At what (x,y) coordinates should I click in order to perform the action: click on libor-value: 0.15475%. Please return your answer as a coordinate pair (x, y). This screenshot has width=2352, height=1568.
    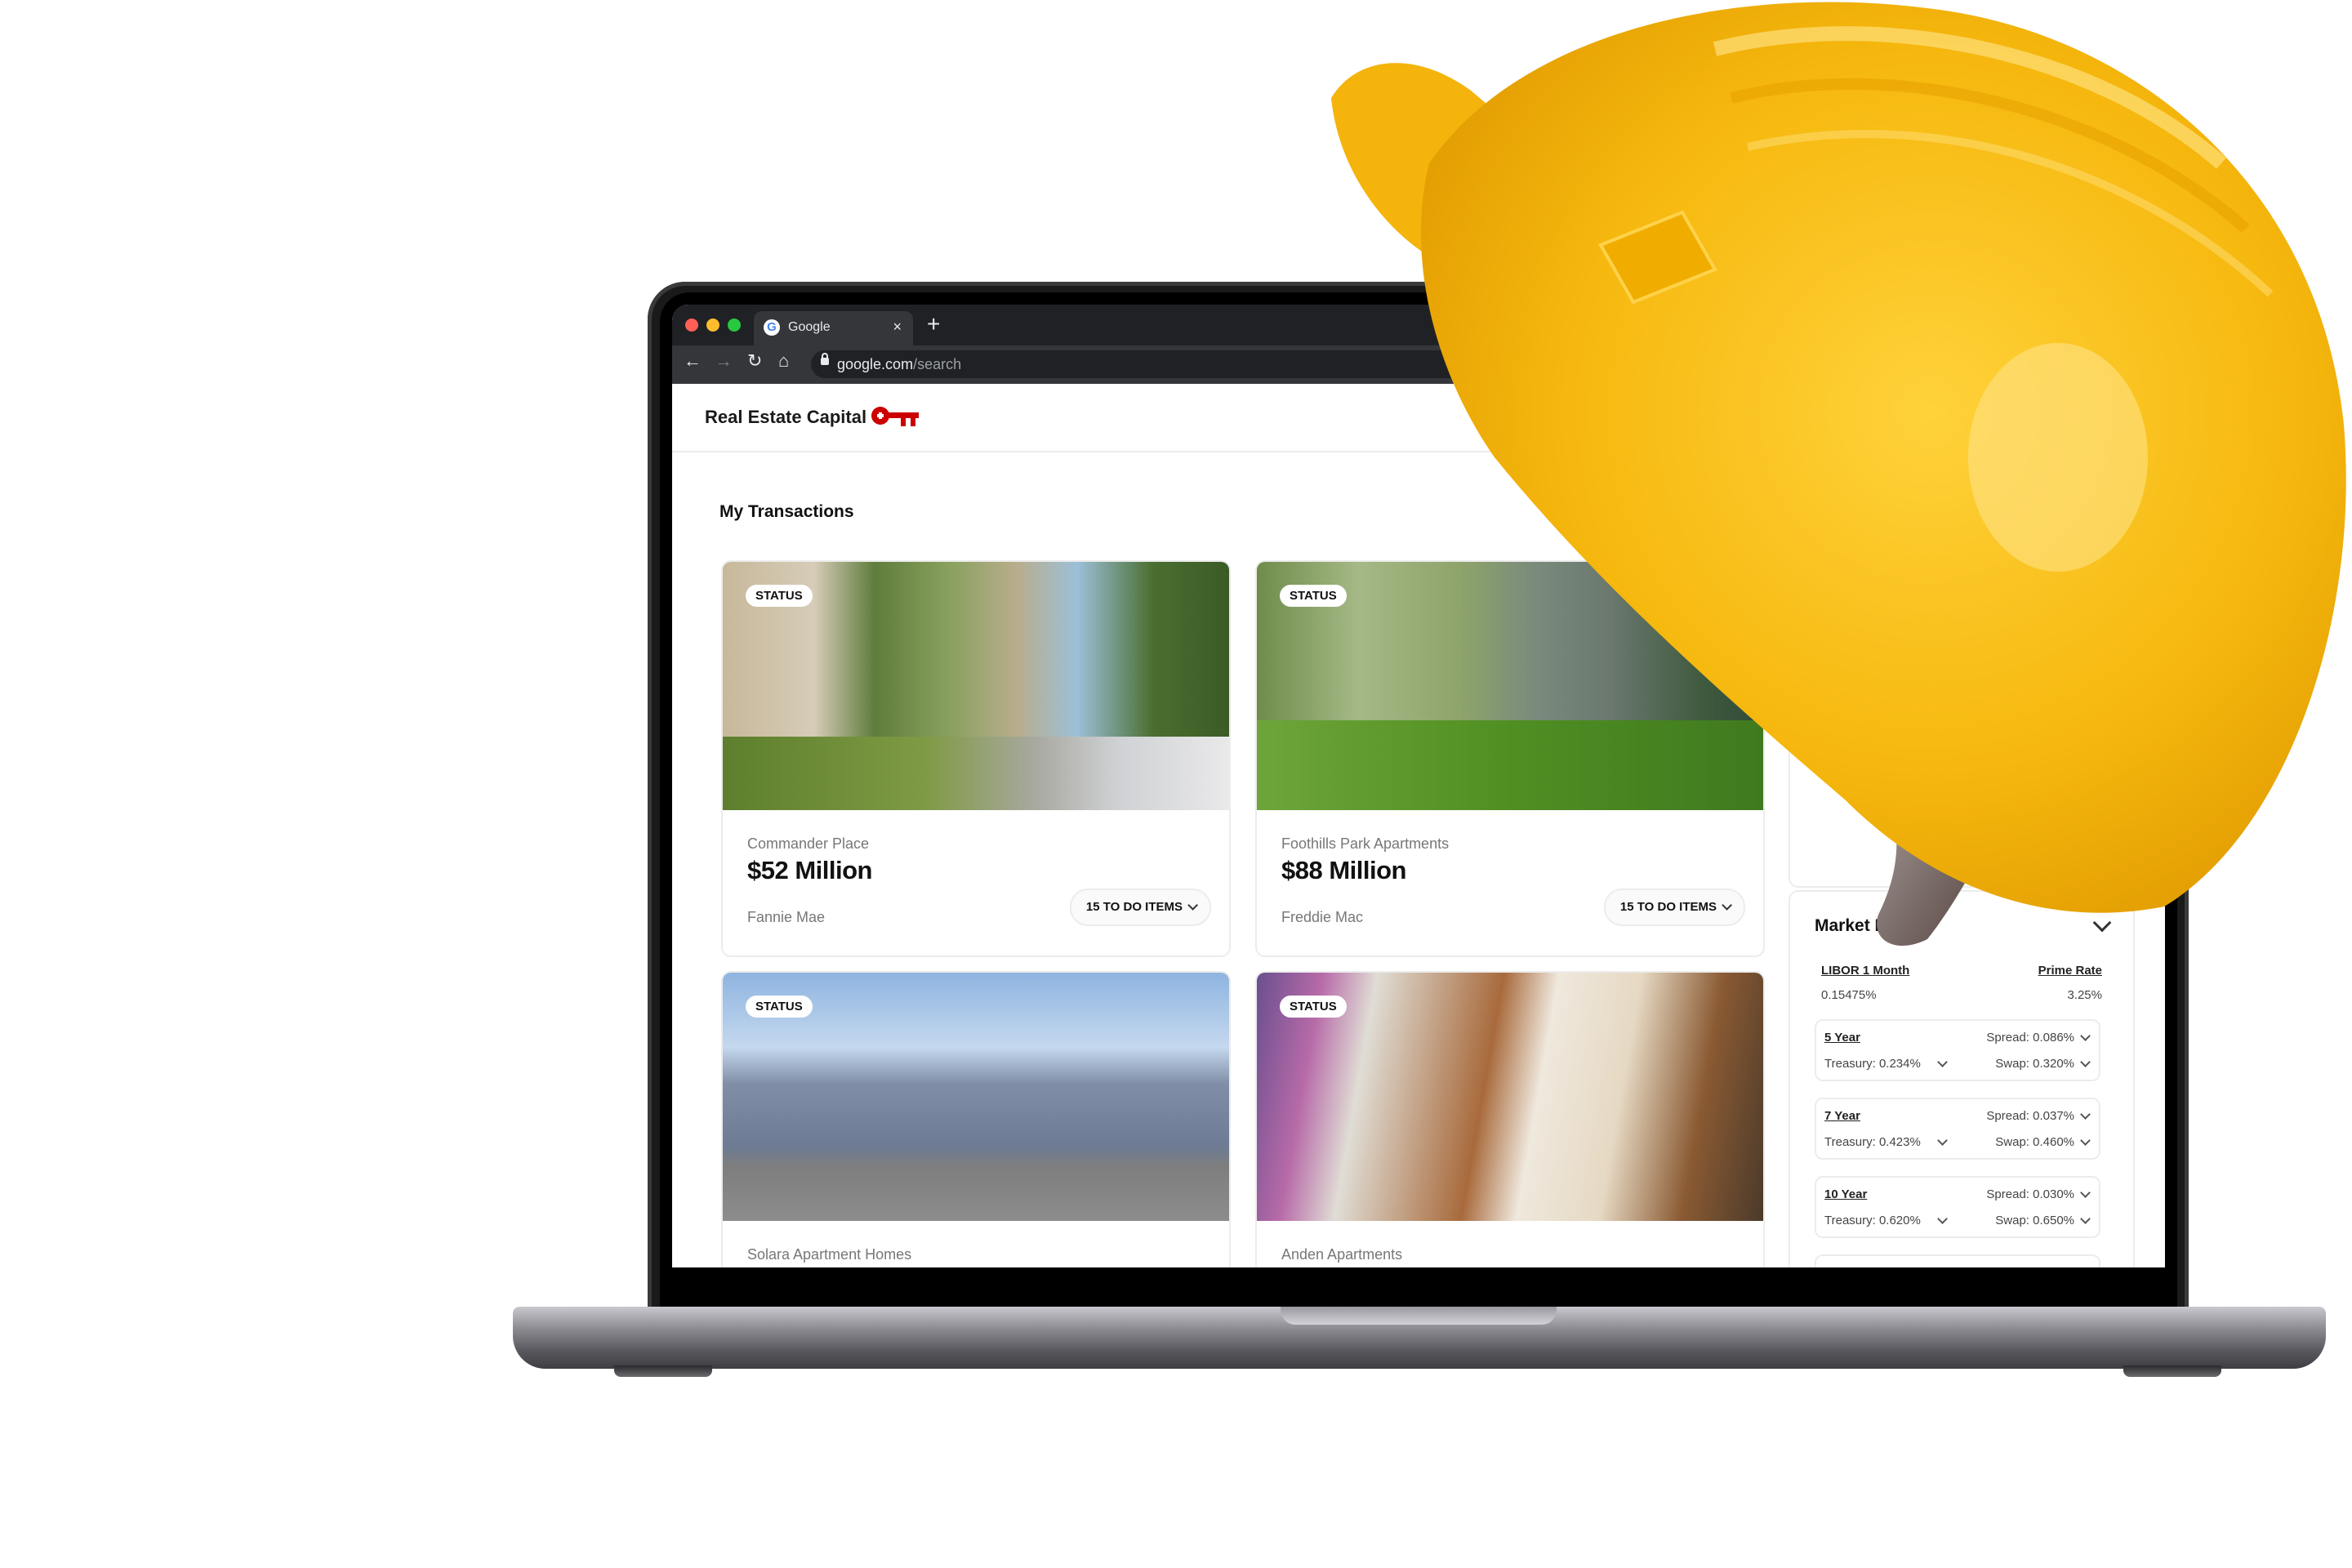
    Looking at the image, I should click on (1849, 995).